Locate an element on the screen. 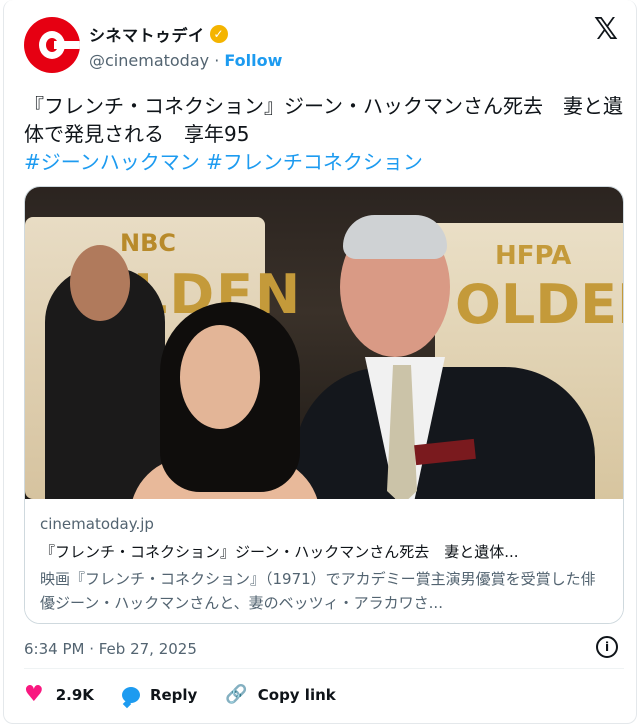  action-bar: ♥ 2.9K Reply 🔗 Copy link is located at coordinates (194, 695).